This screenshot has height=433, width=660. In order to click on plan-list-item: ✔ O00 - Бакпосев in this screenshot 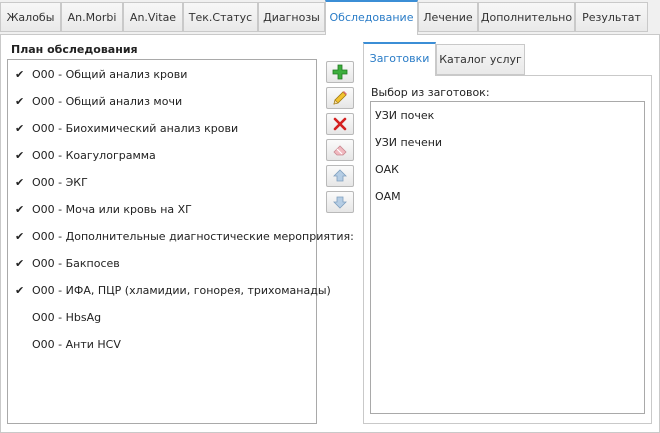, I will do `click(162, 264)`.